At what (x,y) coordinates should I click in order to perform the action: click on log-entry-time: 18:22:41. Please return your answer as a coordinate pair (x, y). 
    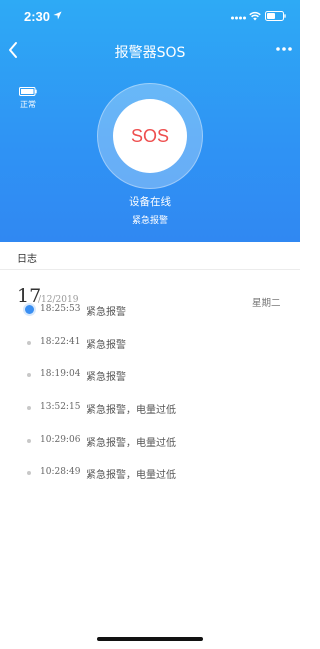
    Looking at the image, I should click on (60, 342).